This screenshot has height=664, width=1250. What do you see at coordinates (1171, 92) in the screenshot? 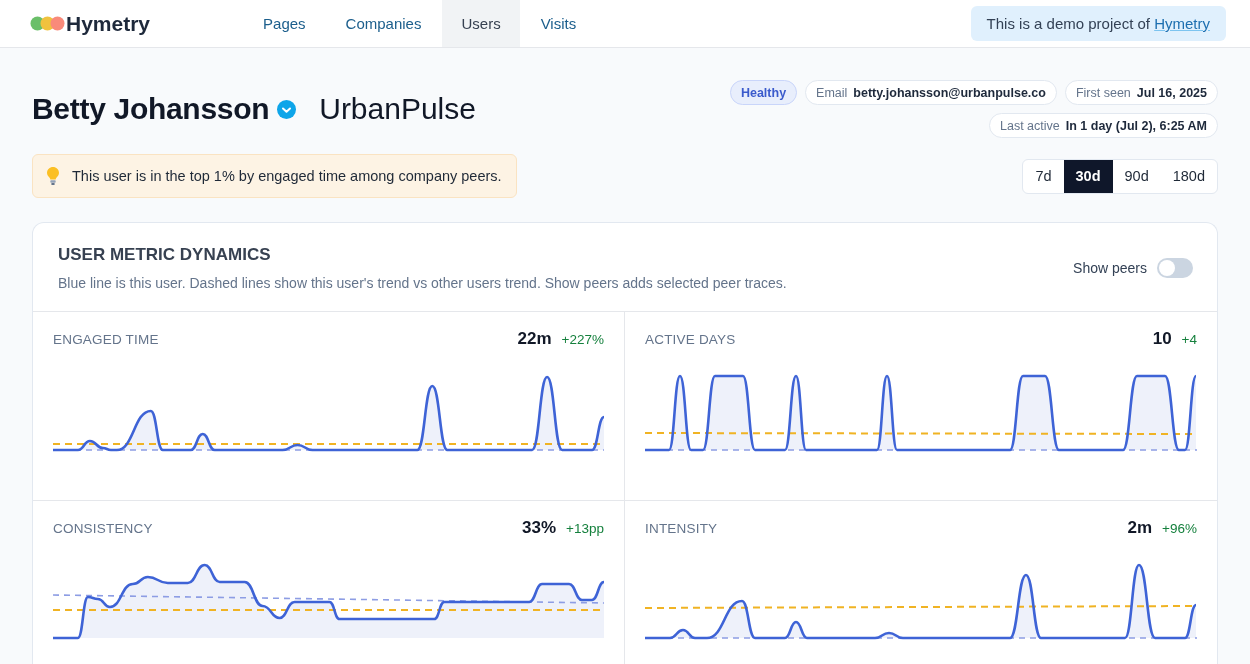
I see `chip-value: Jul 16, 2025` at bounding box center [1171, 92].